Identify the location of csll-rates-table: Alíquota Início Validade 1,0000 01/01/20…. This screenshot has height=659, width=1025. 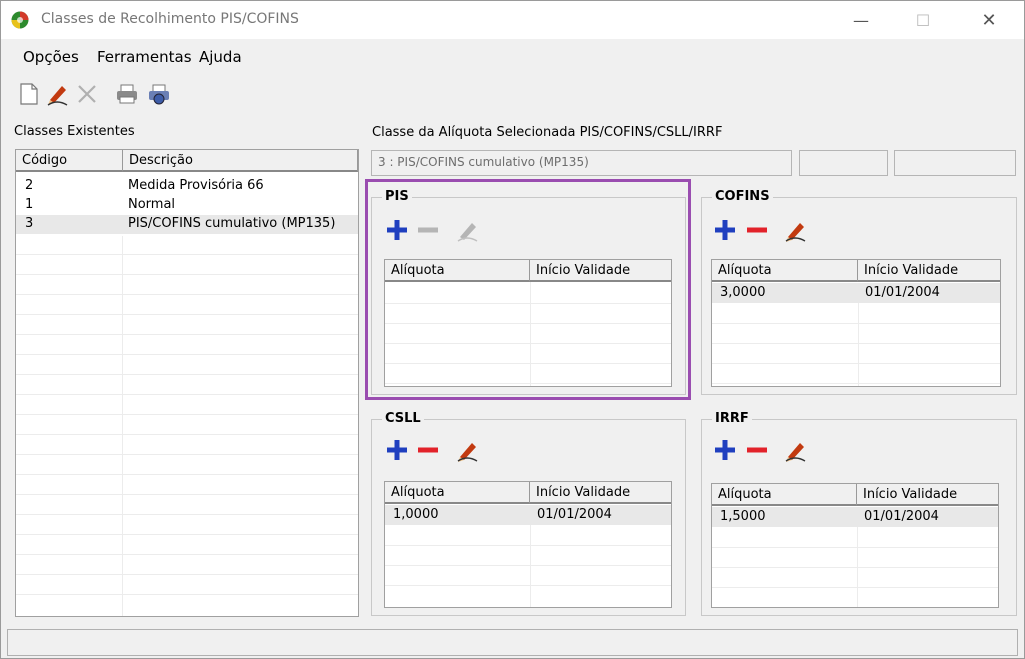
(528, 544).